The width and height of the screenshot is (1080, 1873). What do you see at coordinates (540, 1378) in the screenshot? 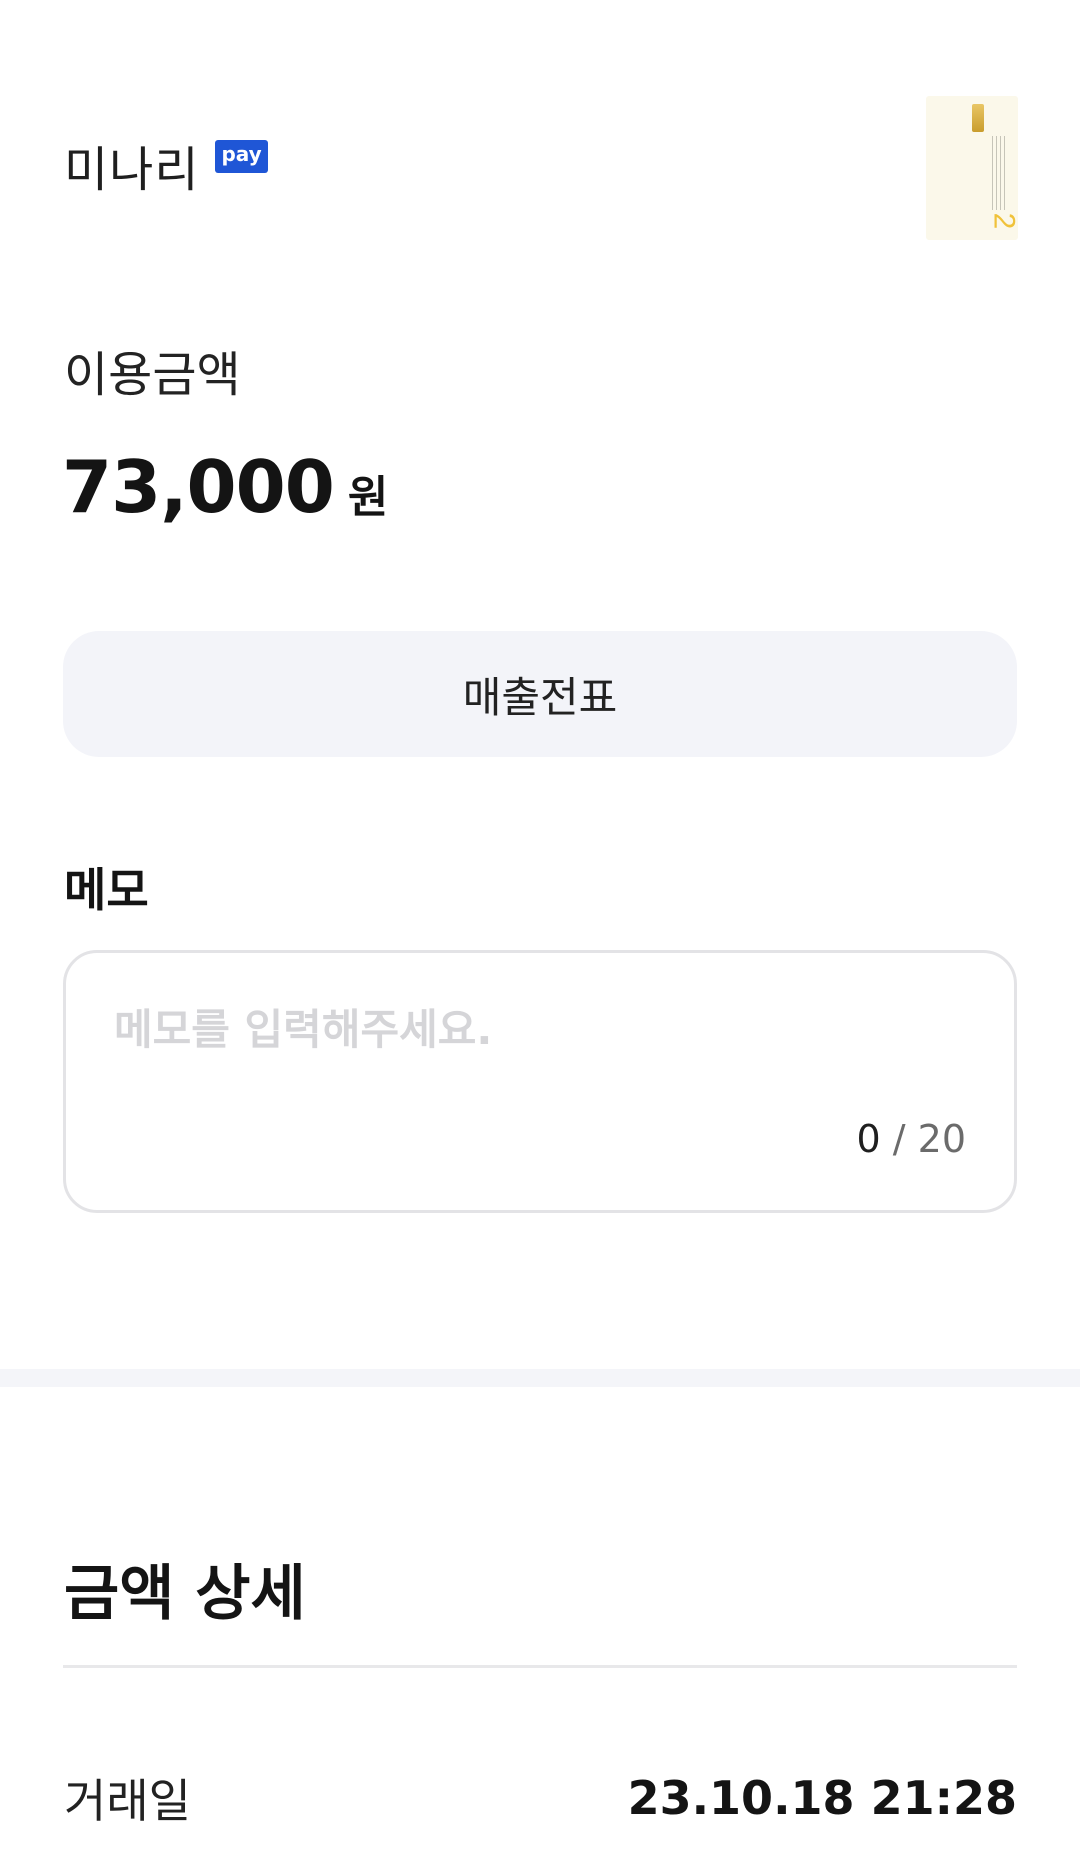
I see `section-divider` at bounding box center [540, 1378].